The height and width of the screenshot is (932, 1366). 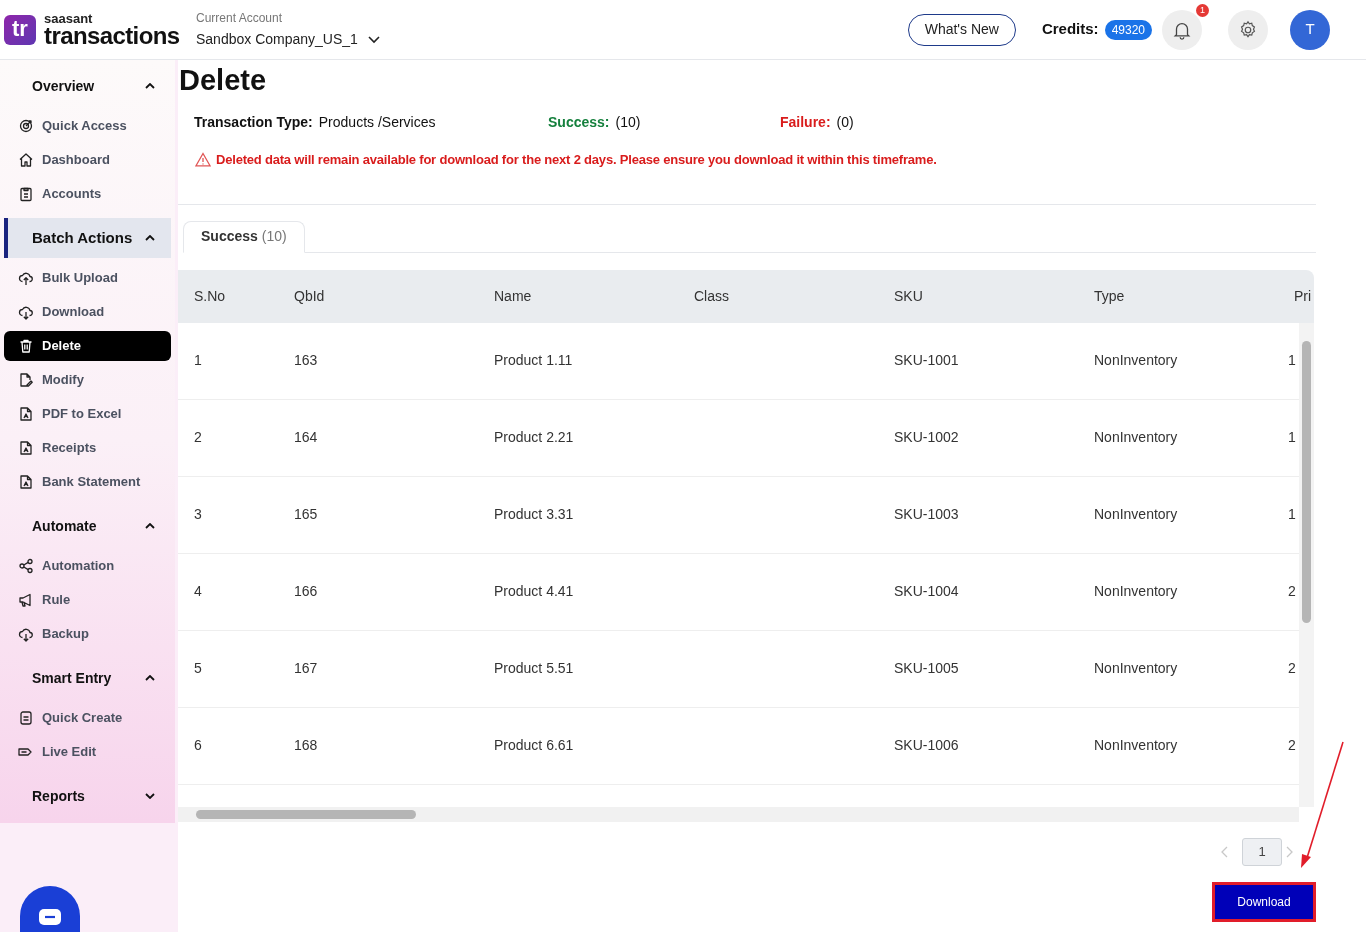 What do you see at coordinates (87, 278) in the screenshot?
I see `sidebar-item: Bulk Upload` at bounding box center [87, 278].